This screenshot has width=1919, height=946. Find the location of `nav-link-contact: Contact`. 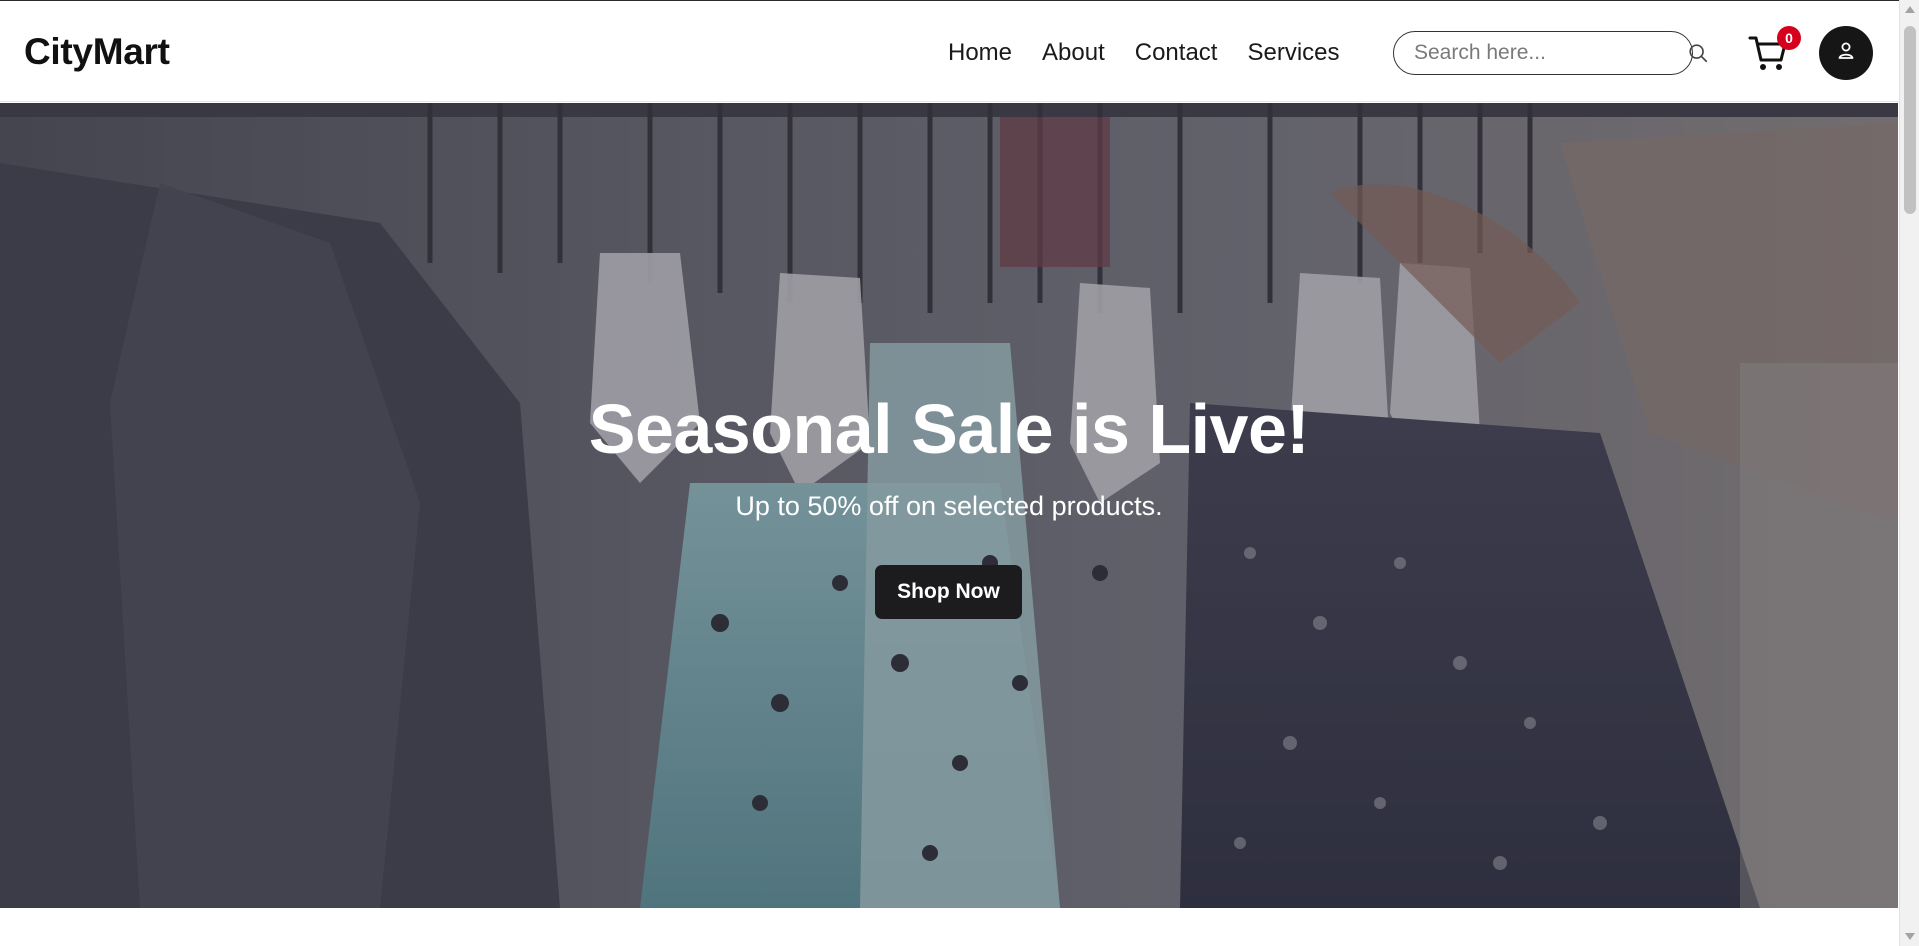

nav-link-contact: Contact is located at coordinates (1176, 53).